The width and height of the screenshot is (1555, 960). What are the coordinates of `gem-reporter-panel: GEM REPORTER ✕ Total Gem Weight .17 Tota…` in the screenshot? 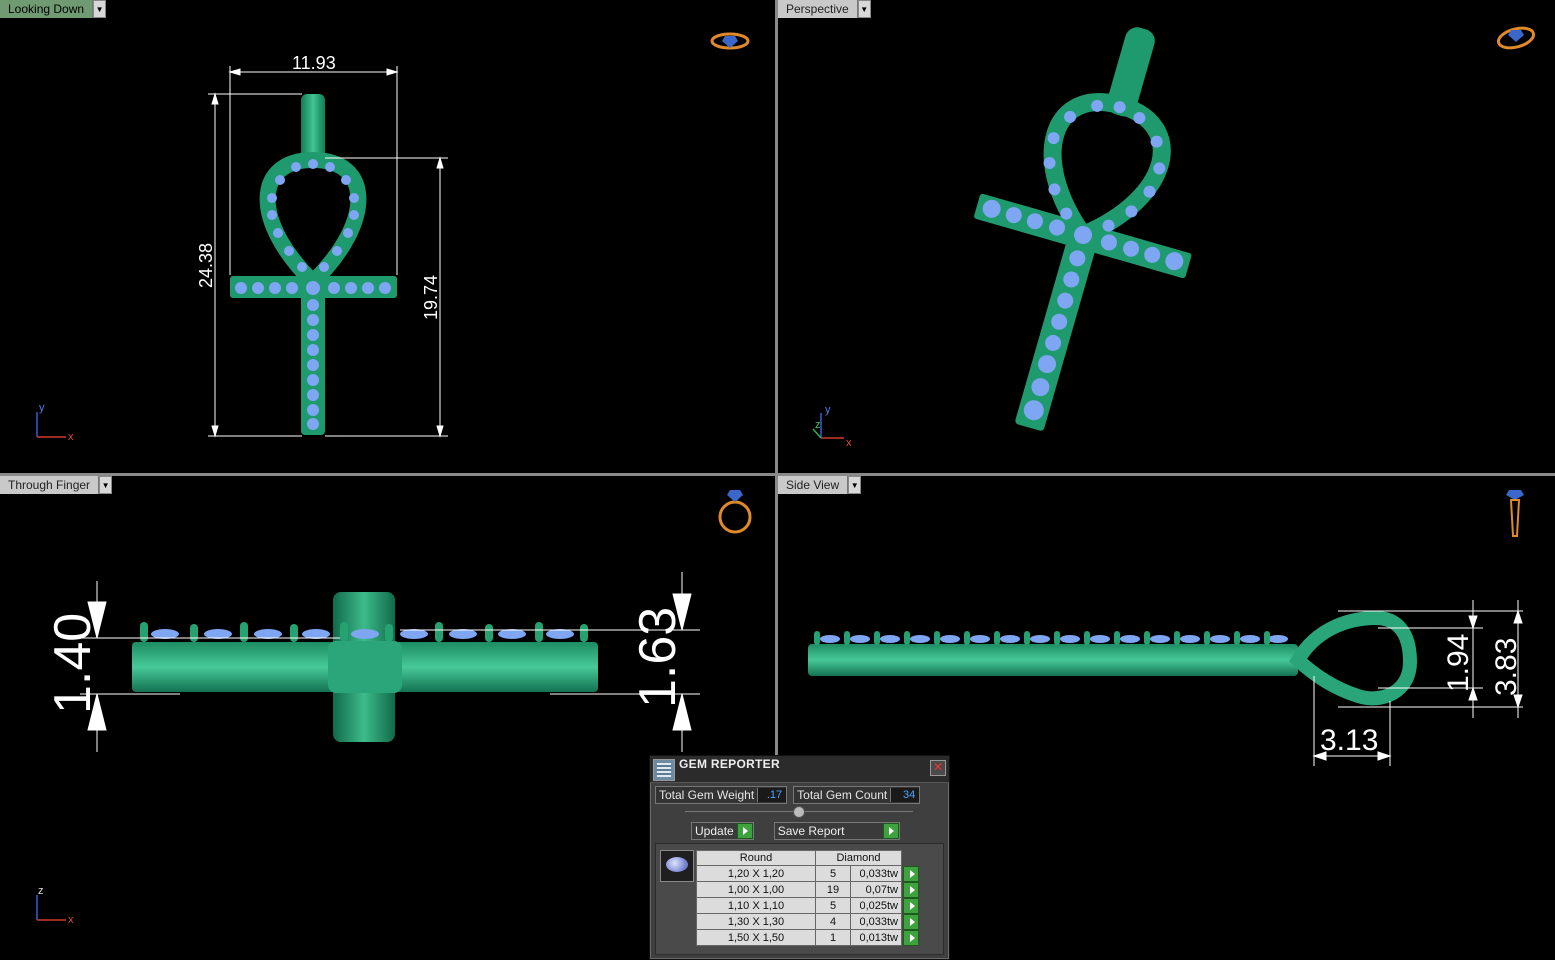 It's located at (799, 857).